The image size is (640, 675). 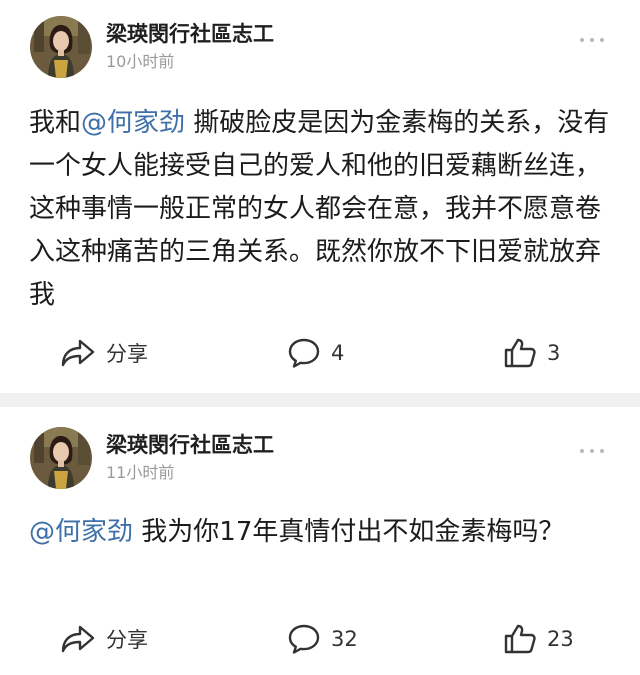 I want to click on action-bar: 分享 32 23, so click(x=320, y=639).